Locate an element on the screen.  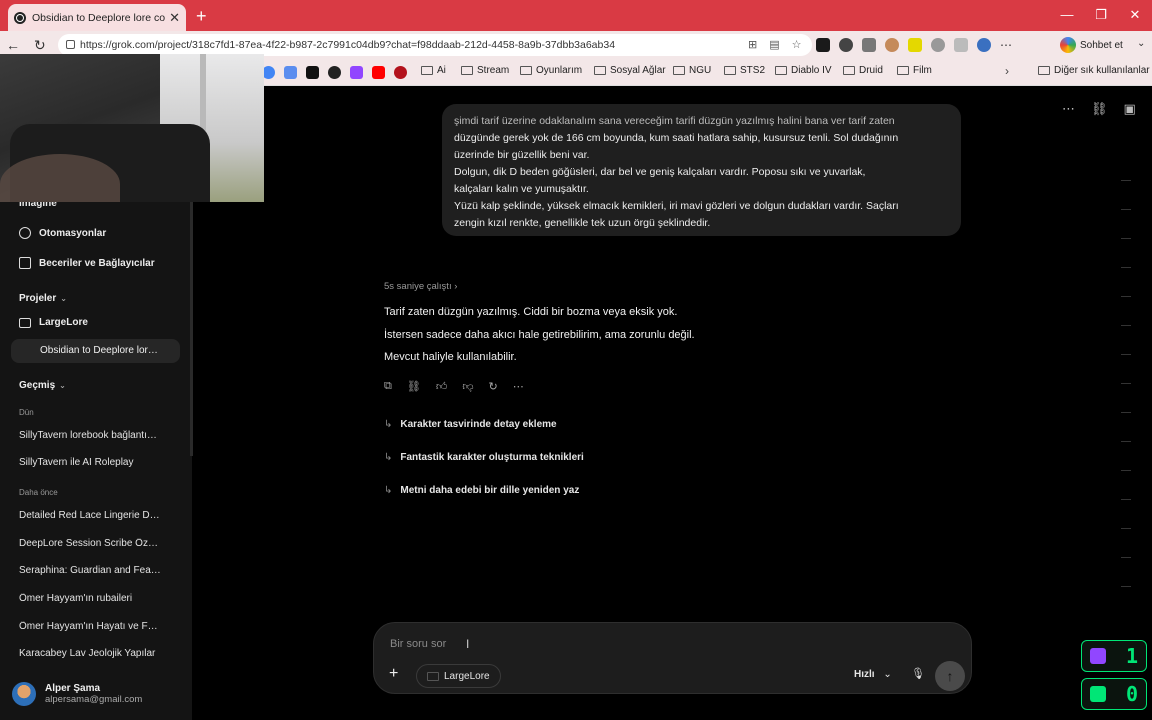
suggestion-item: ↳ Karakter tasvirinde detay ekleme is located at coordinates (470, 424).